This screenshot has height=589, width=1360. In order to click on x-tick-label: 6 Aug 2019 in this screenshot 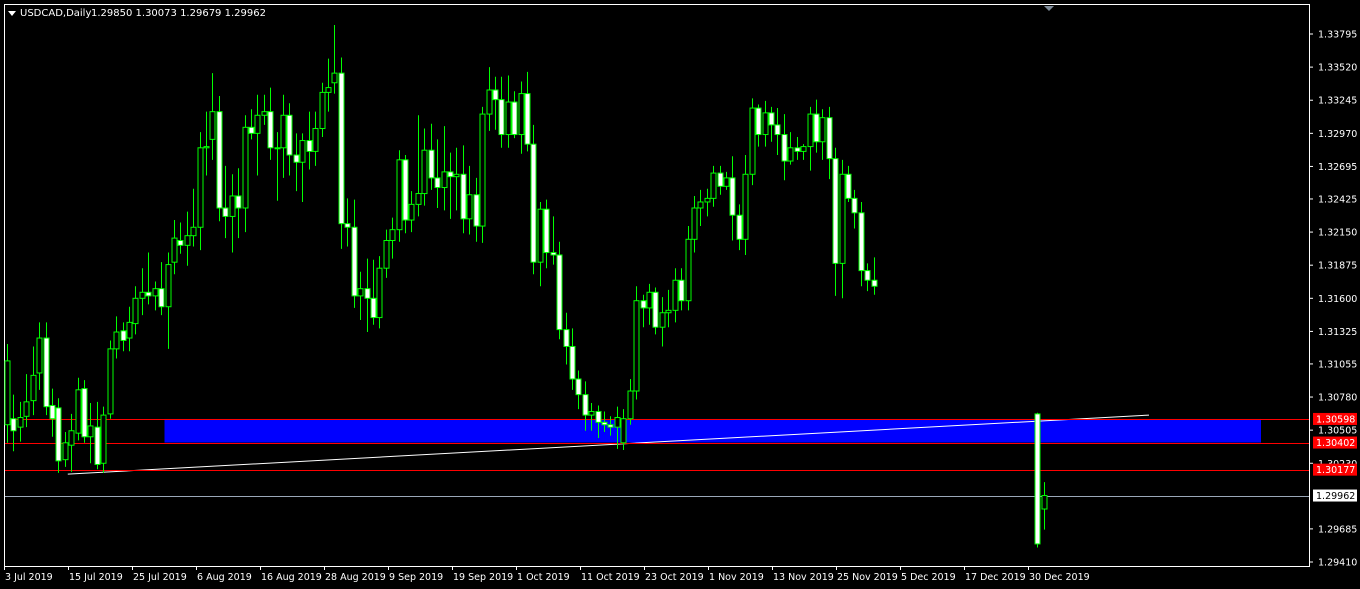, I will do `click(224, 577)`.